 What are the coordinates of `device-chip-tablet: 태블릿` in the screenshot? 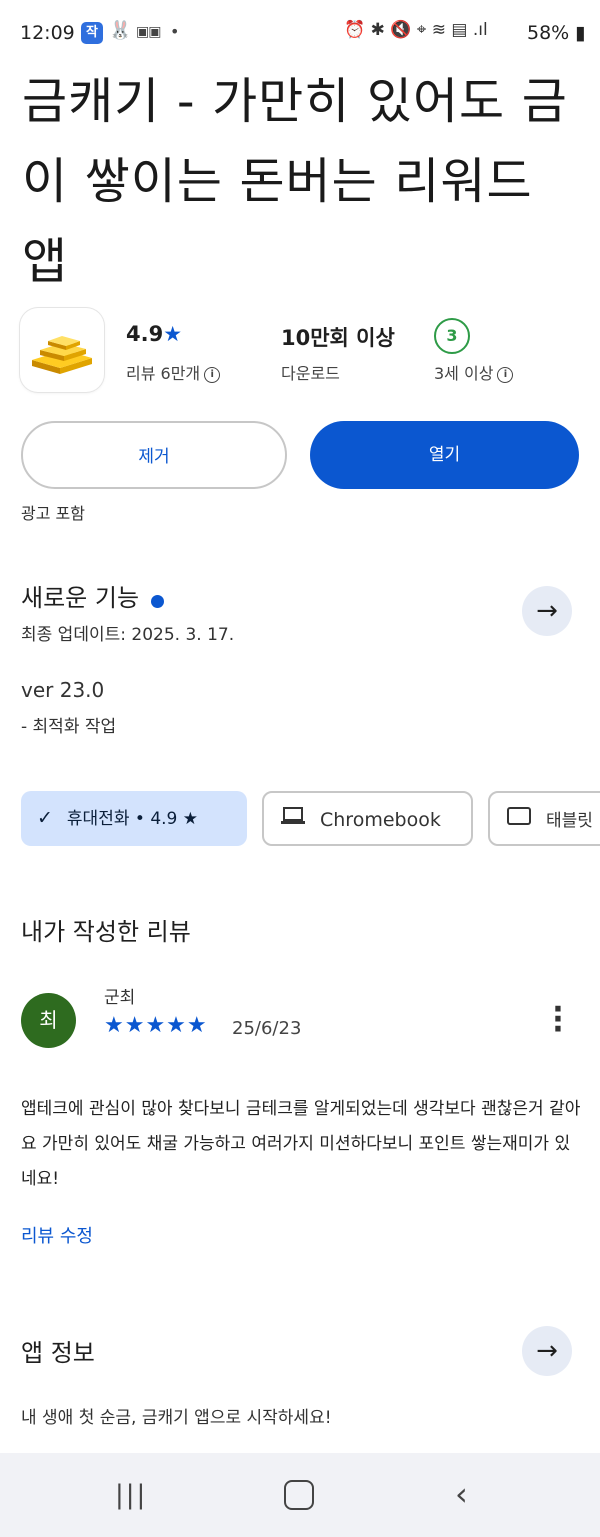 It's located at (544, 818).